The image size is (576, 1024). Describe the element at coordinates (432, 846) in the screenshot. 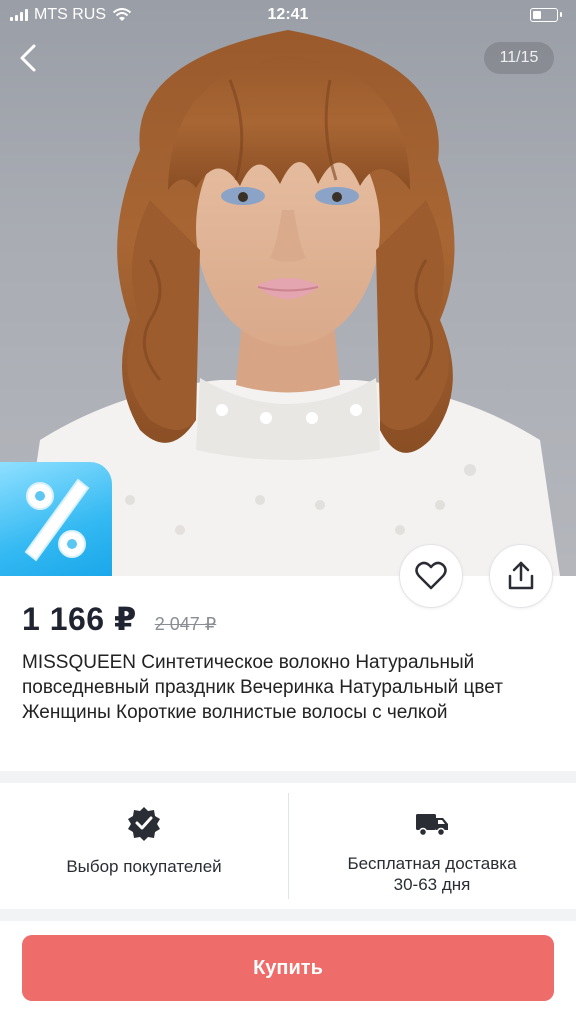

I see `feature-free-delivery: Бесплатная доставка 30-63 дня` at that location.